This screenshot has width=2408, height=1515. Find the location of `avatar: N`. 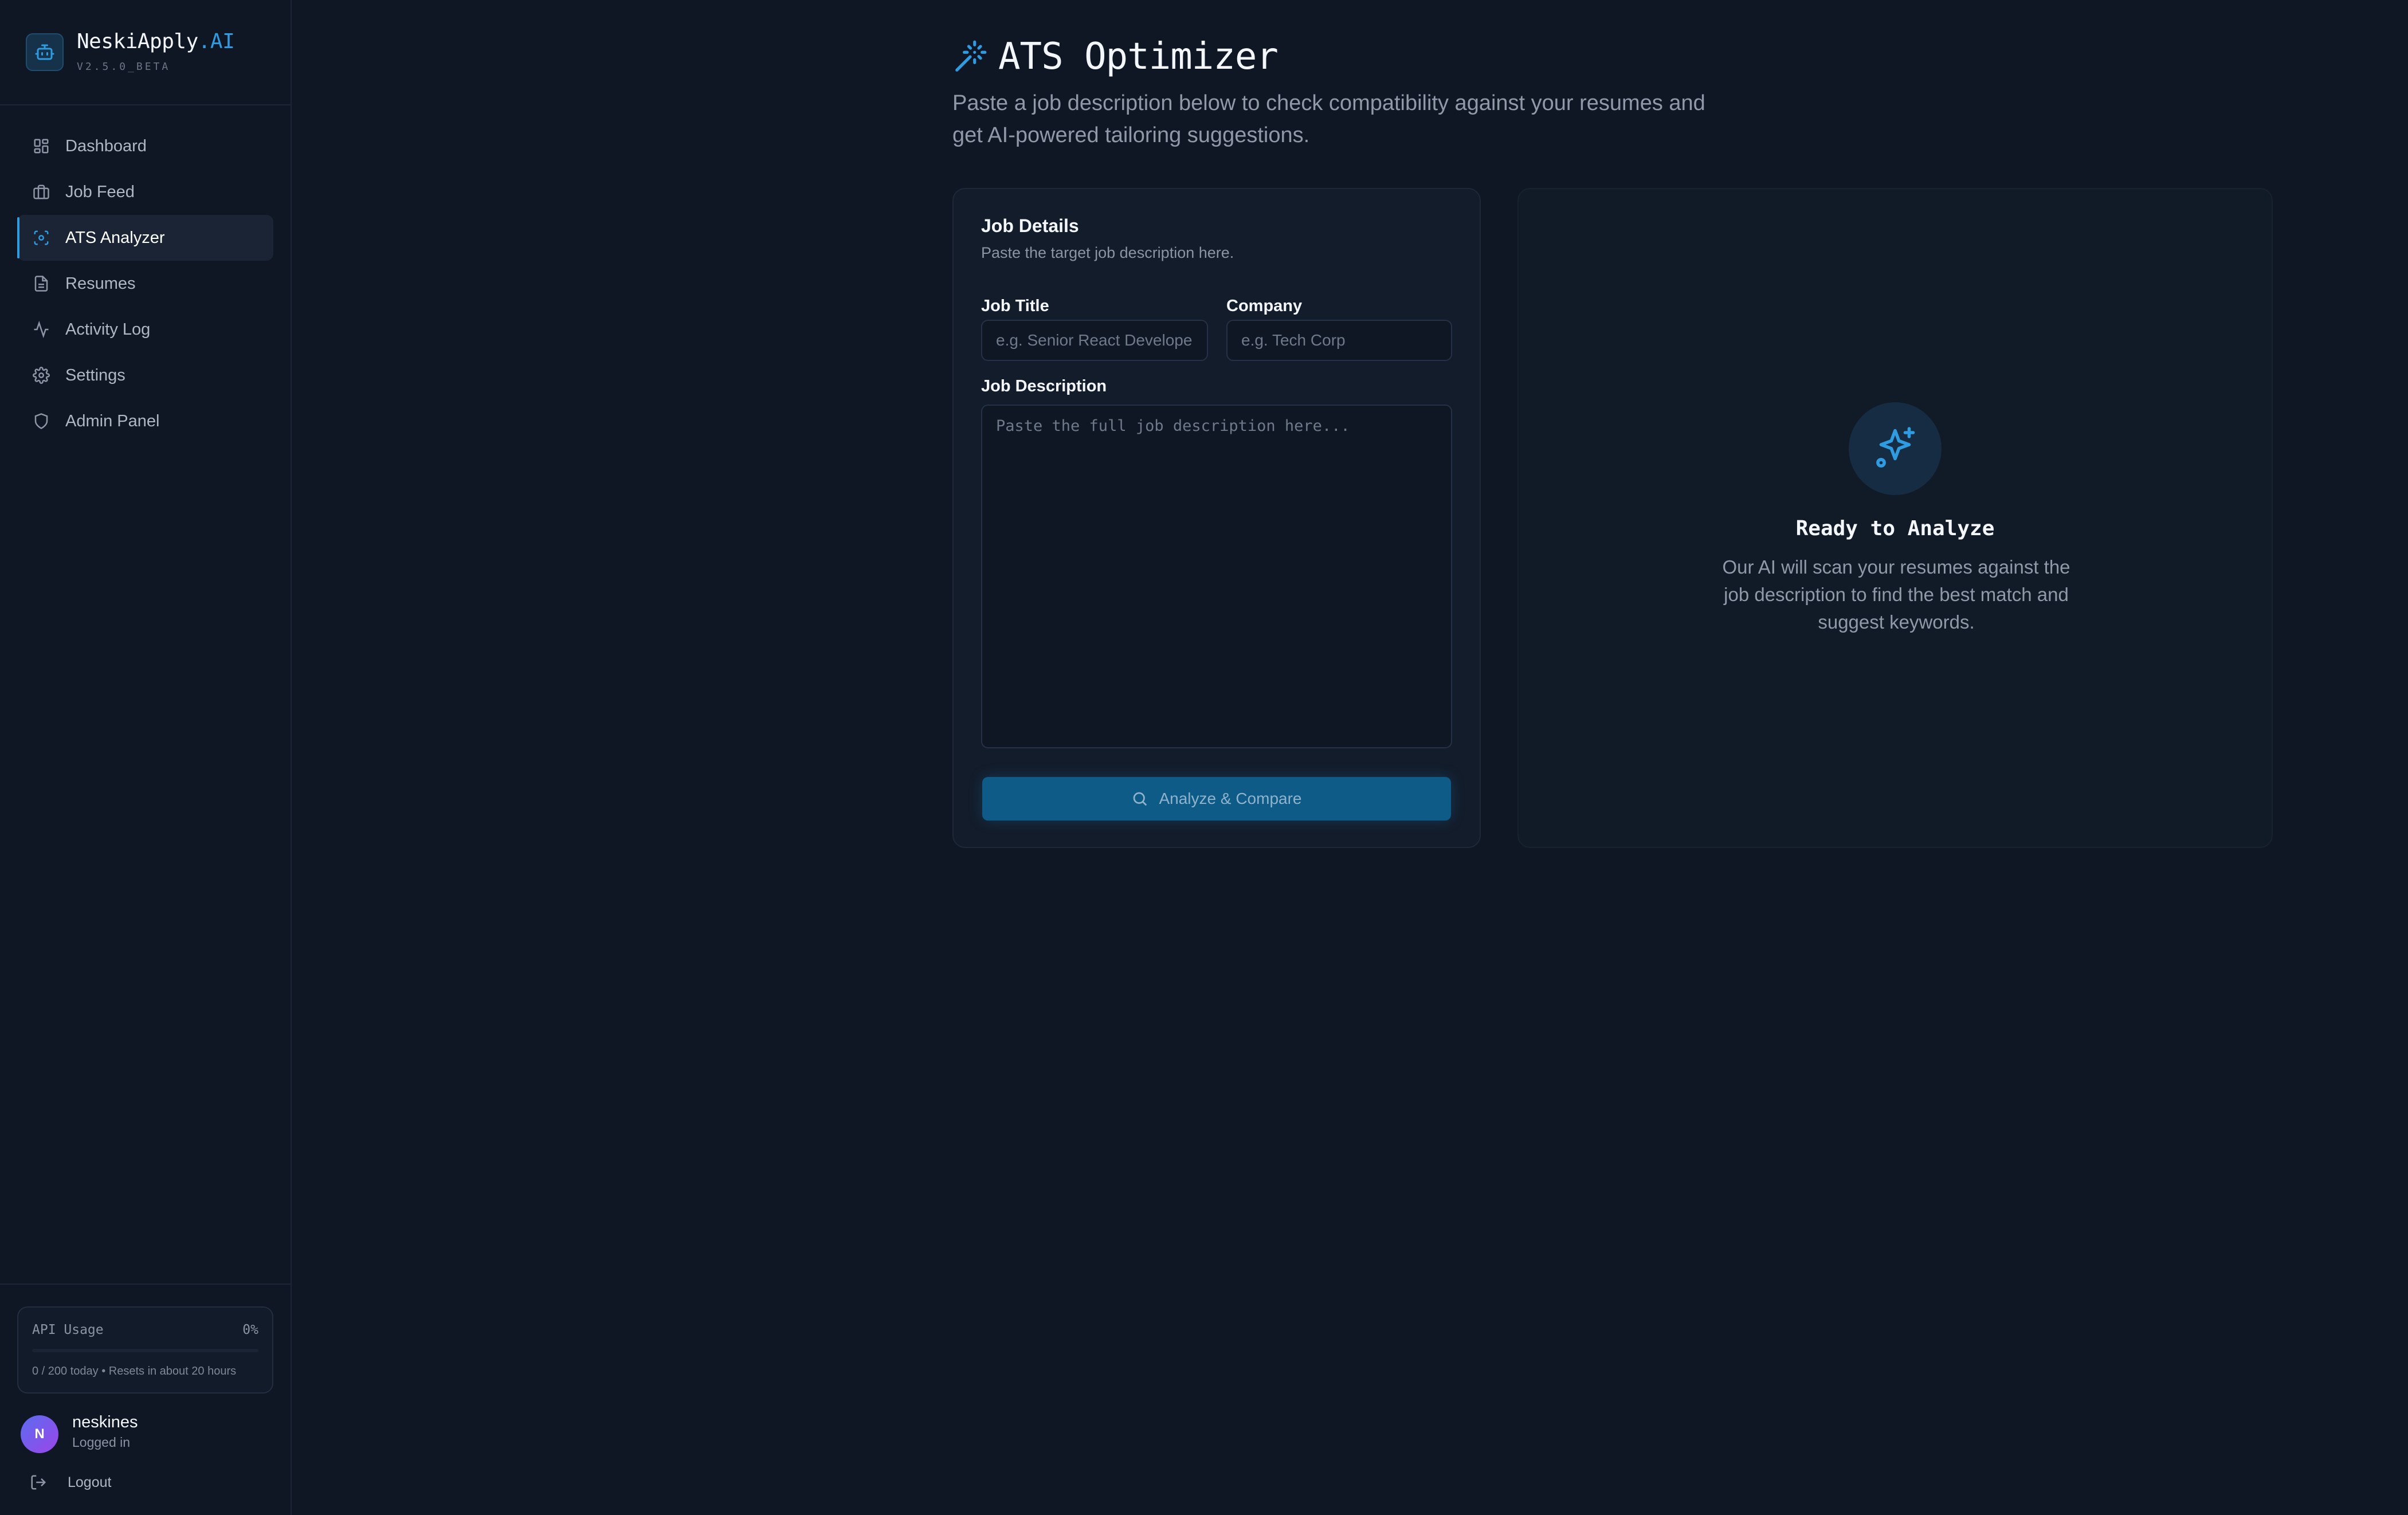

avatar: N is located at coordinates (39, 1434).